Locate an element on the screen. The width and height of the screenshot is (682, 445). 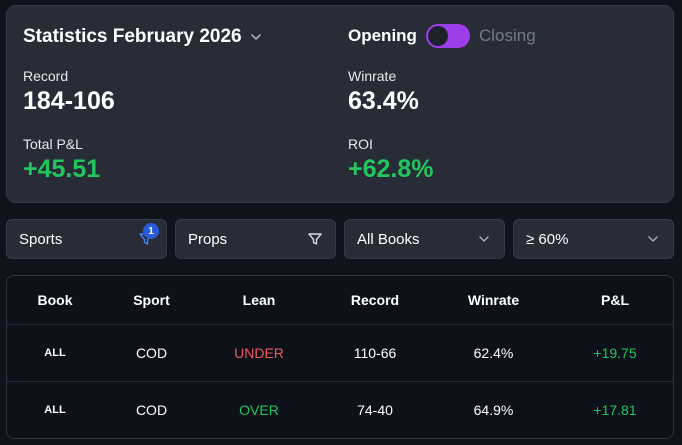
record-cell: 110-66 is located at coordinates (375, 353).